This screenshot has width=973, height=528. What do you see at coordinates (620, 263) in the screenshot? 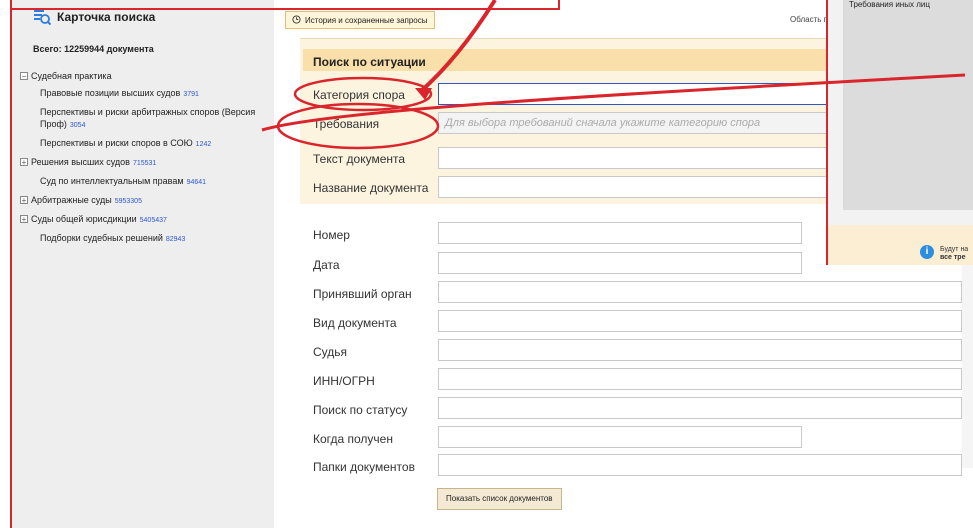
I see `date-input` at bounding box center [620, 263].